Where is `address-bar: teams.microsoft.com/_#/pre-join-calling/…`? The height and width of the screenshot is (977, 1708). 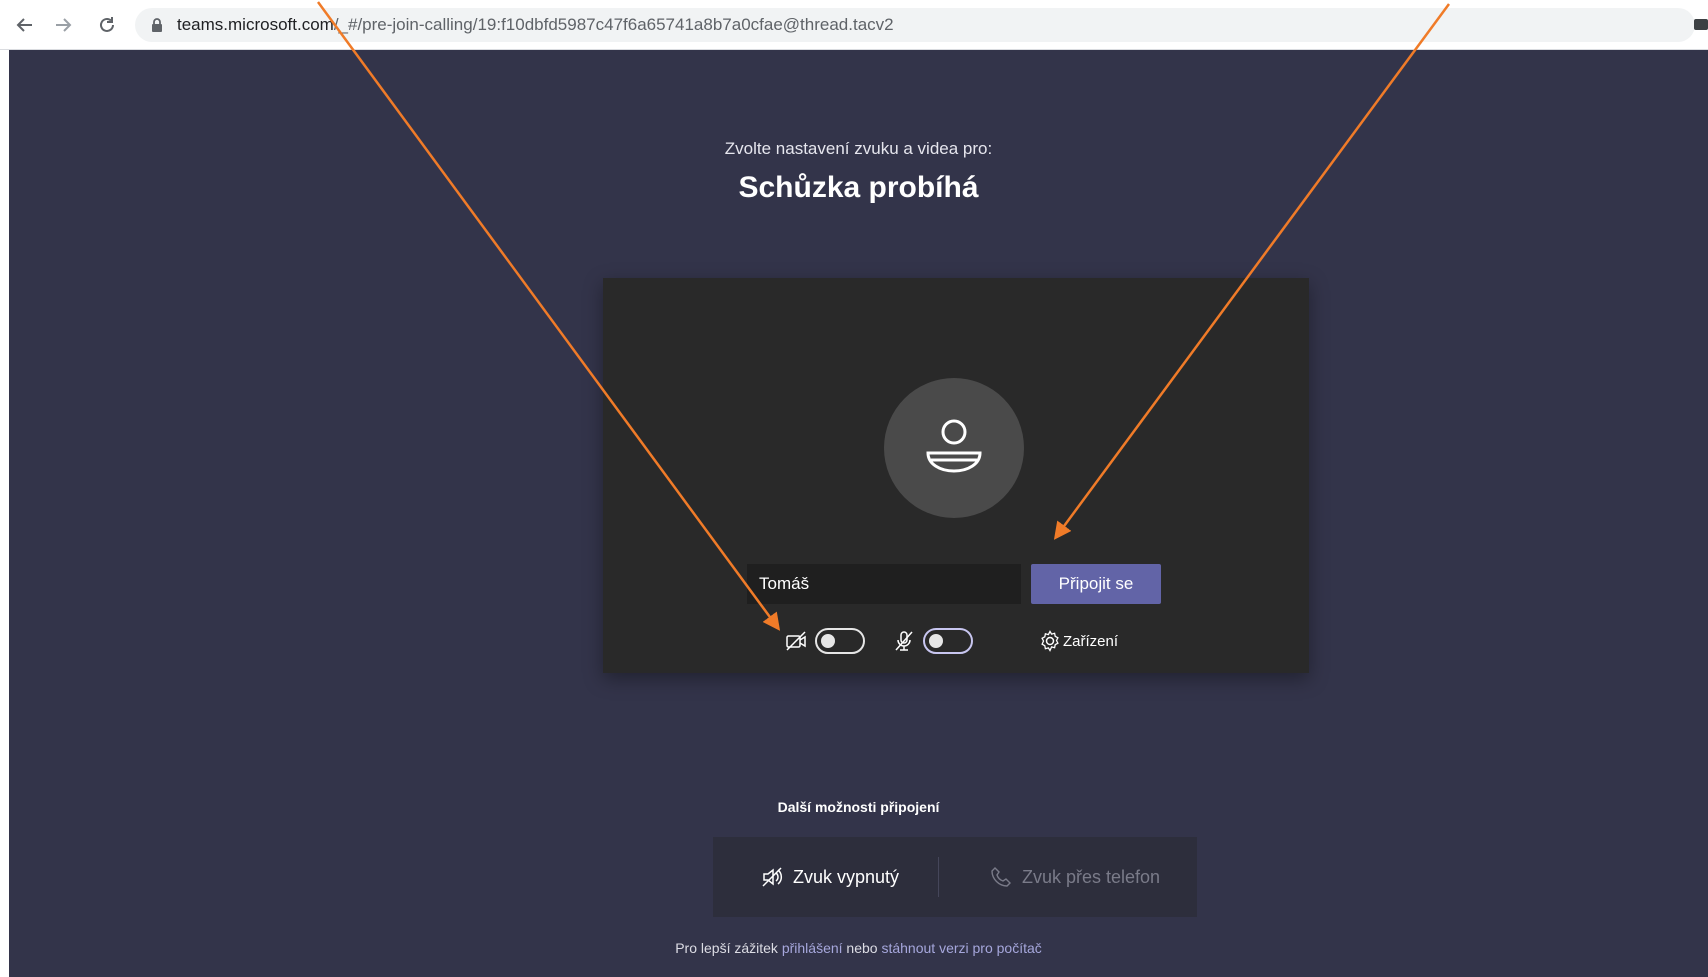
address-bar: teams.microsoft.com/_#/pre-join-calling/… is located at coordinates (915, 25).